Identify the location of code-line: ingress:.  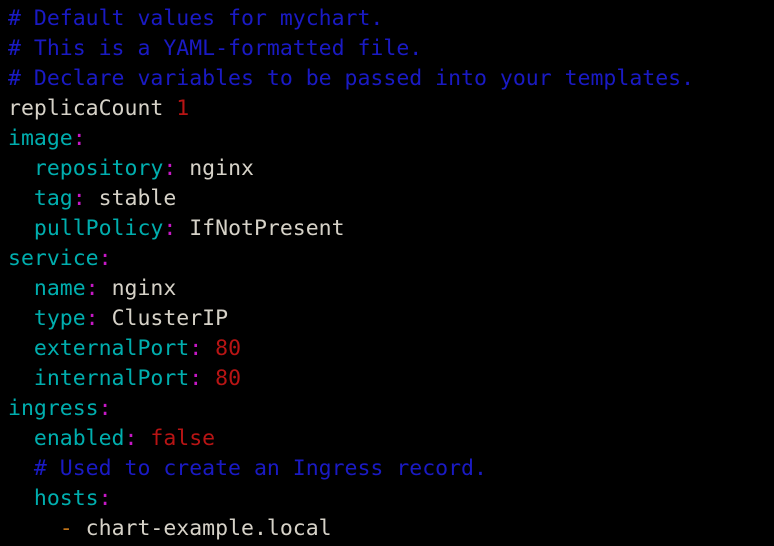
(387, 409).